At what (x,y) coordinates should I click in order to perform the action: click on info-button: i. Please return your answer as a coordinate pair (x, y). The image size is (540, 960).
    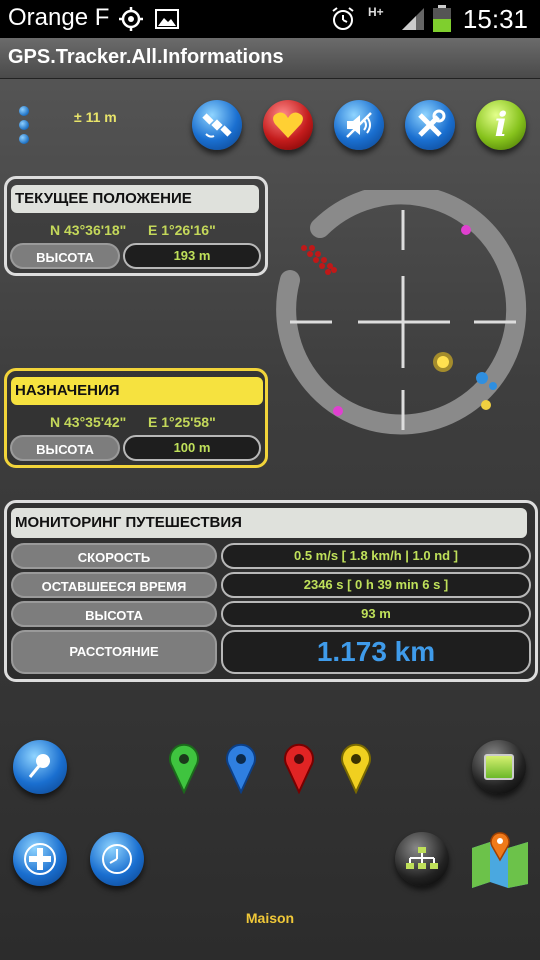
    Looking at the image, I should click on (501, 125).